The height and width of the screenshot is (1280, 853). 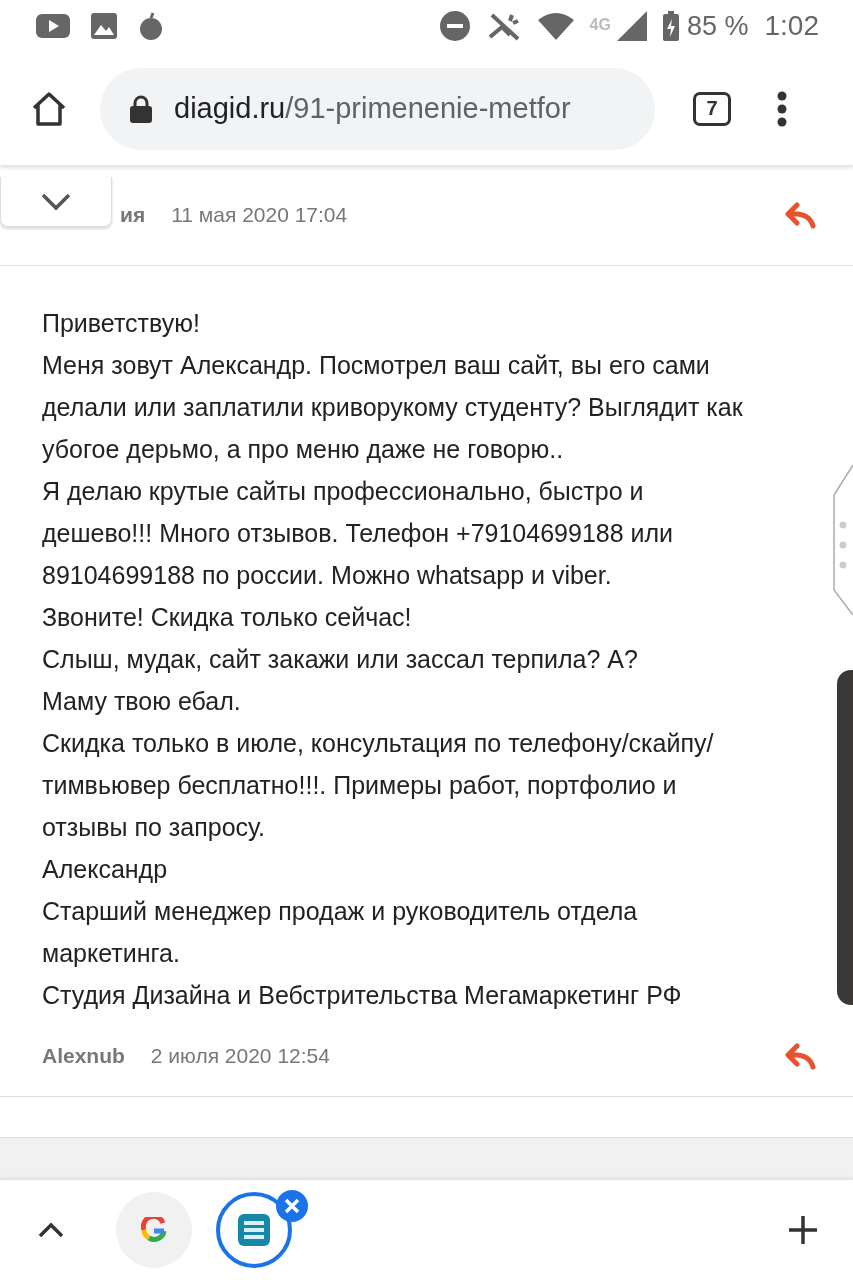 I want to click on image-icon, so click(x=104, y=26).